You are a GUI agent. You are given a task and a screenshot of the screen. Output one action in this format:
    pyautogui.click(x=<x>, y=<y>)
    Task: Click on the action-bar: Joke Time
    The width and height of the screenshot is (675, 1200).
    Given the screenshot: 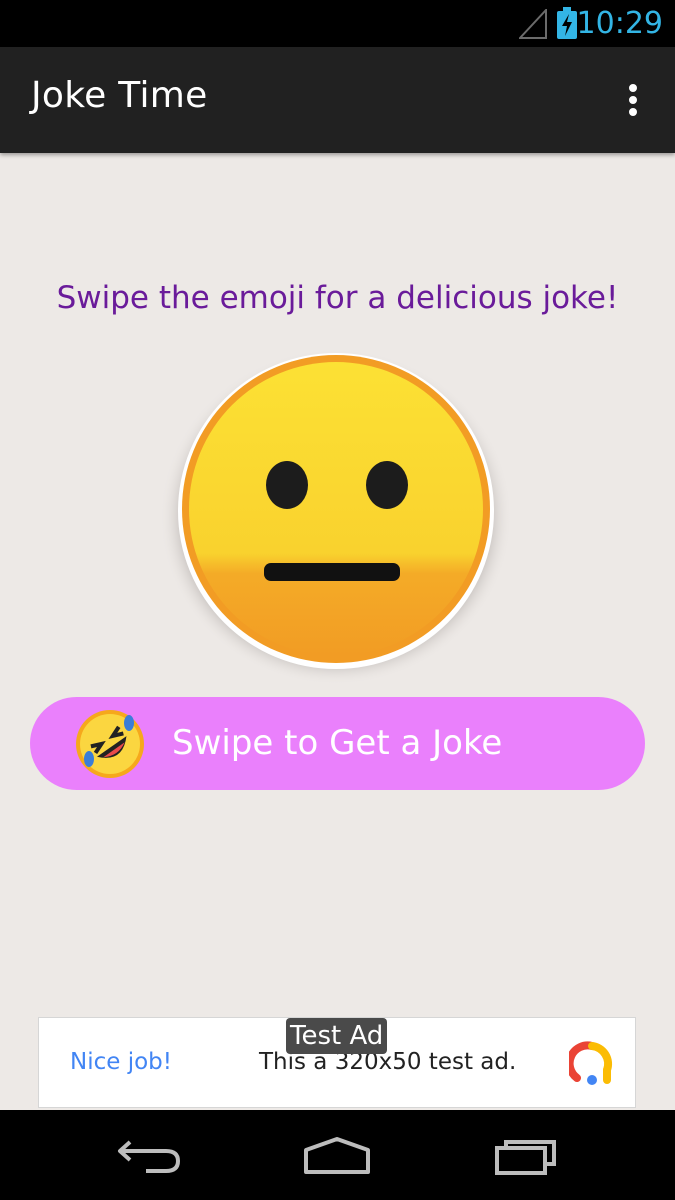 What is the action you would take?
    pyautogui.click(x=337, y=100)
    